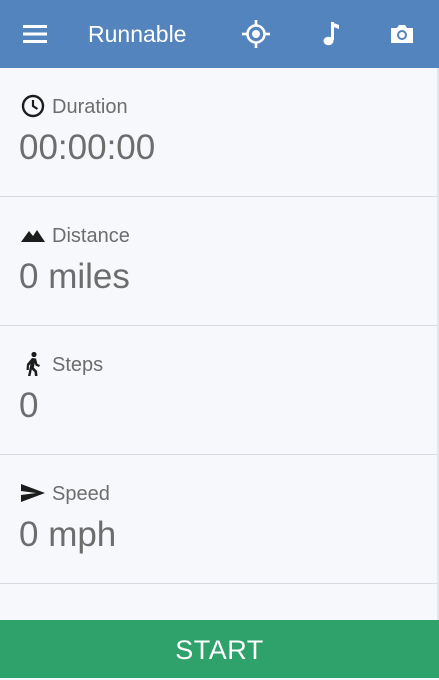 The width and height of the screenshot is (439, 680). What do you see at coordinates (137, 34) in the screenshot?
I see `app-title: Runnable` at bounding box center [137, 34].